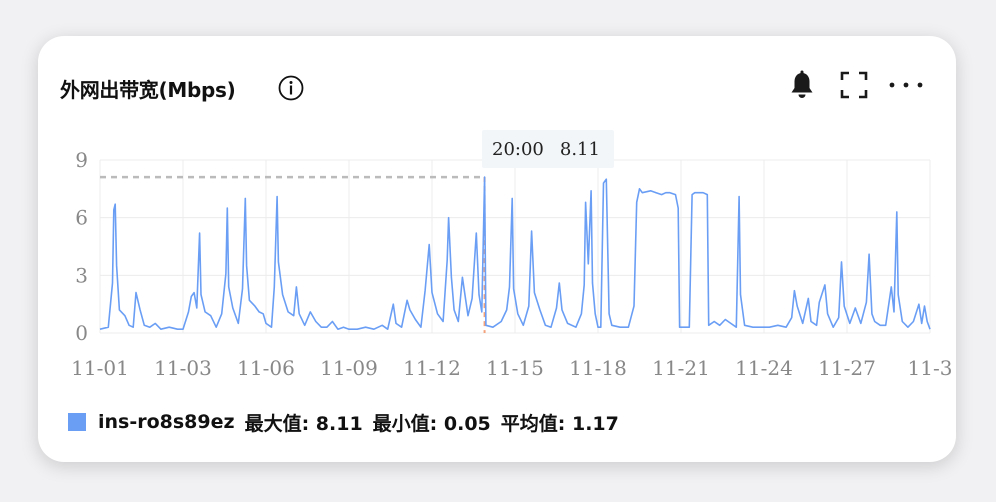 This screenshot has width=996, height=502. I want to click on tooltip-value: 8.11, so click(579, 149).